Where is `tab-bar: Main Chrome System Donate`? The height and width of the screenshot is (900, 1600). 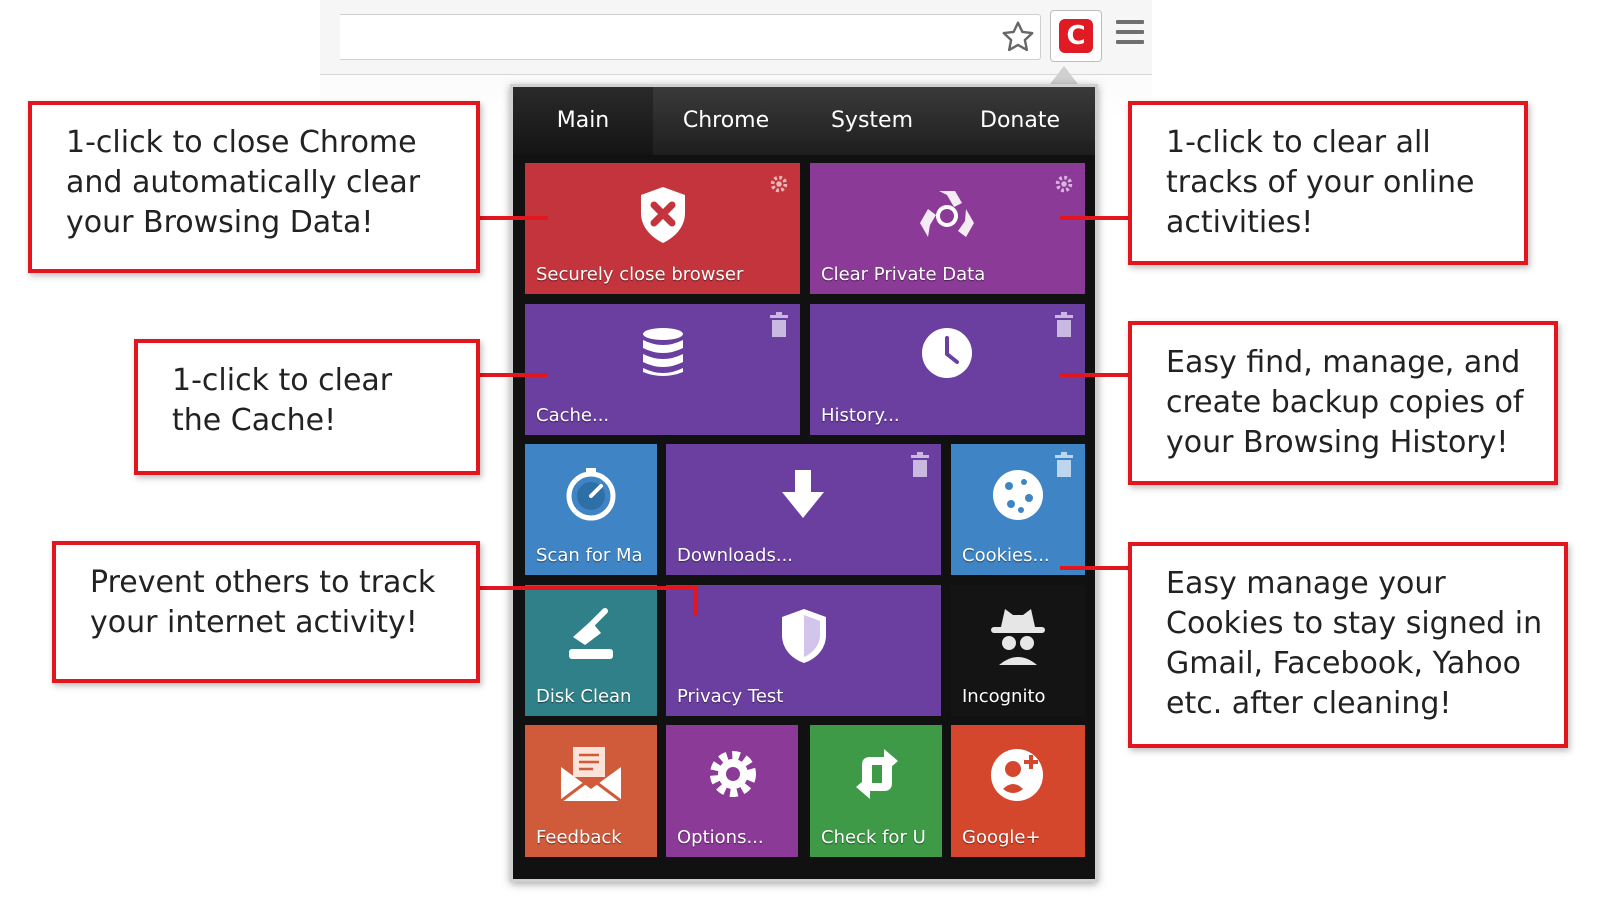
tab-bar: Main Chrome System Donate is located at coordinates (804, 121).